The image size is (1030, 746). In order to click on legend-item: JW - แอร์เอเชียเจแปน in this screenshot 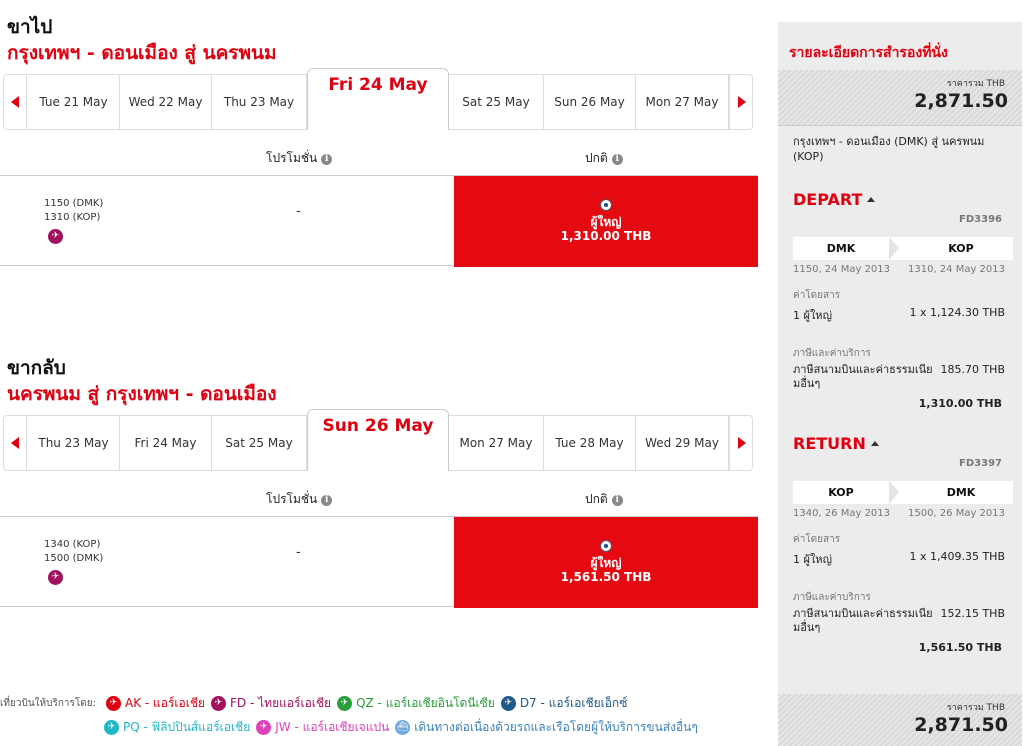, I will do `click(332, 727)`.